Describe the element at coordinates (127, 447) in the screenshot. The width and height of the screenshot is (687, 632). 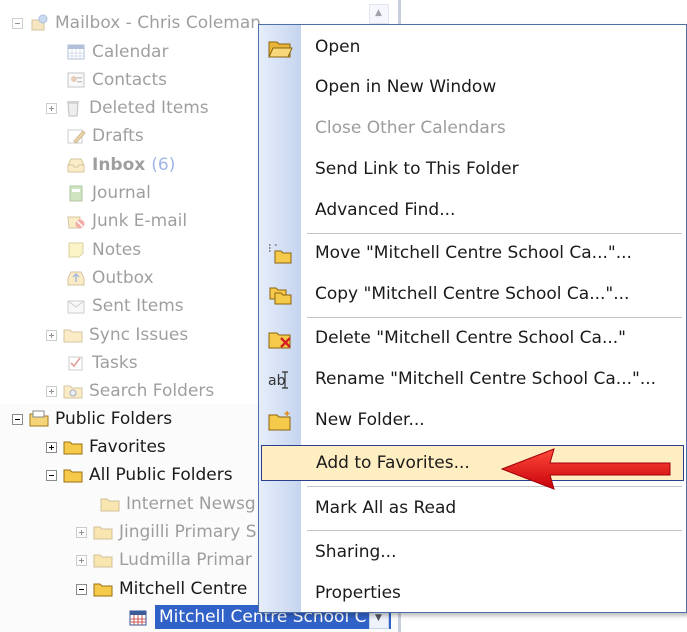
I see `tree-node-label: Favorites` at that location.